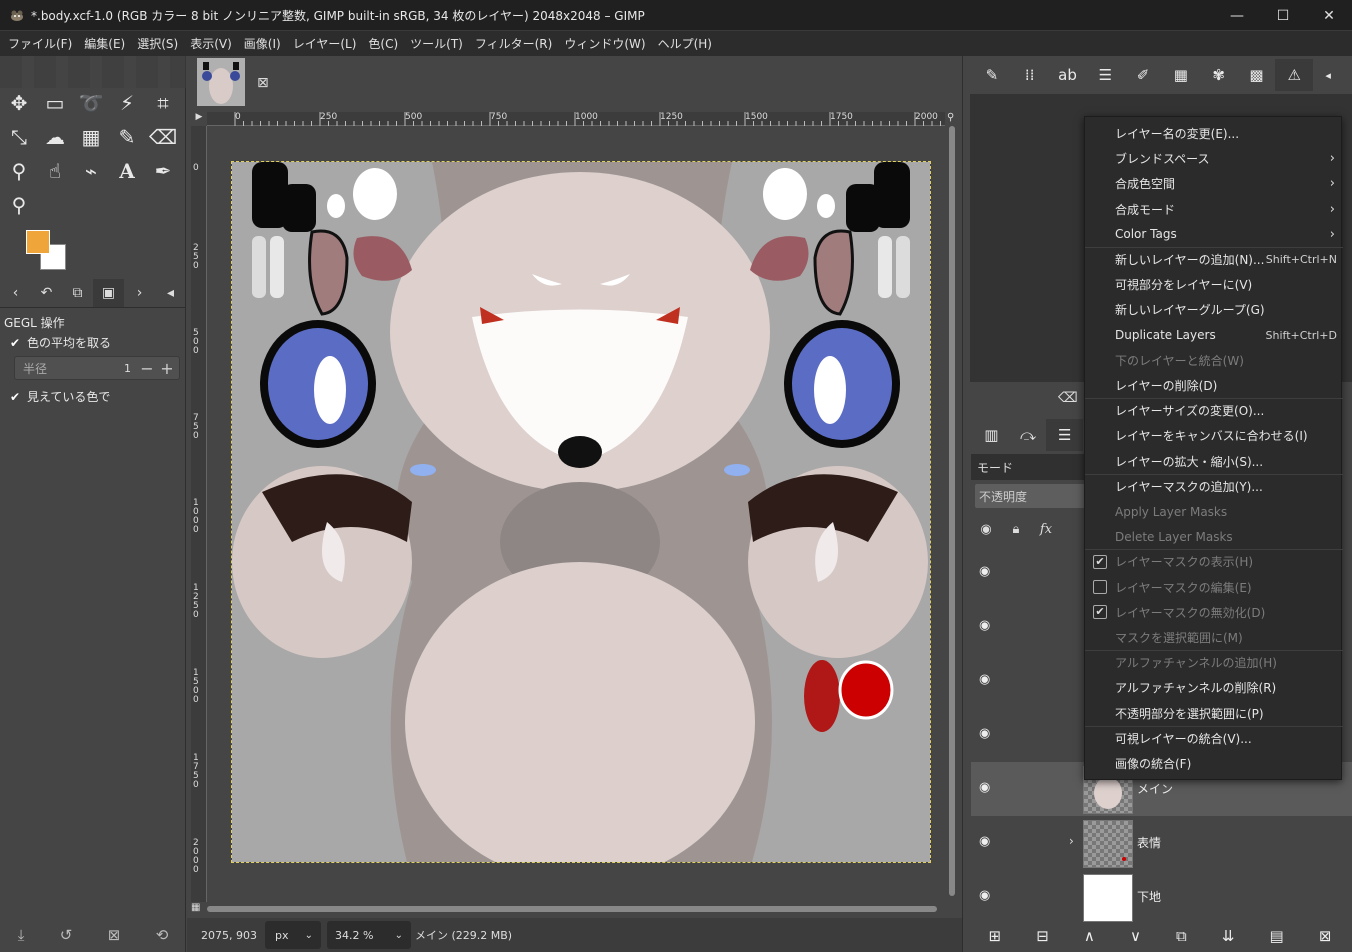 Image resolution: width=1352 pixels, height=952 pixels. What do you see at coordinates (19, 205) in the screenshot?
I see `zoom-tool-icon: ⚲` at bounding box center [19, 205].